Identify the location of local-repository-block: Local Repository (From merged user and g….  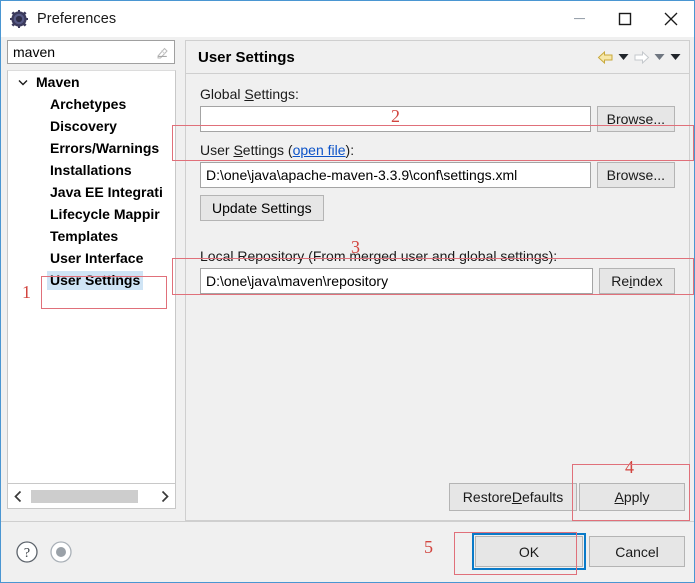
(437, 271).